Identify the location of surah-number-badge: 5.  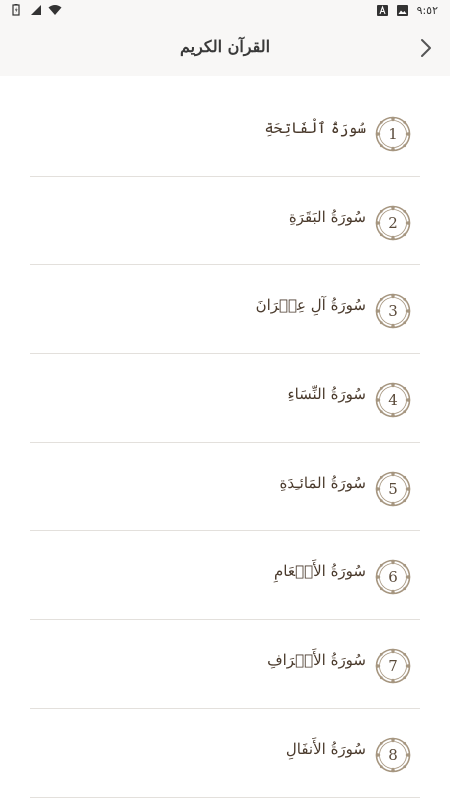
(393, 489).